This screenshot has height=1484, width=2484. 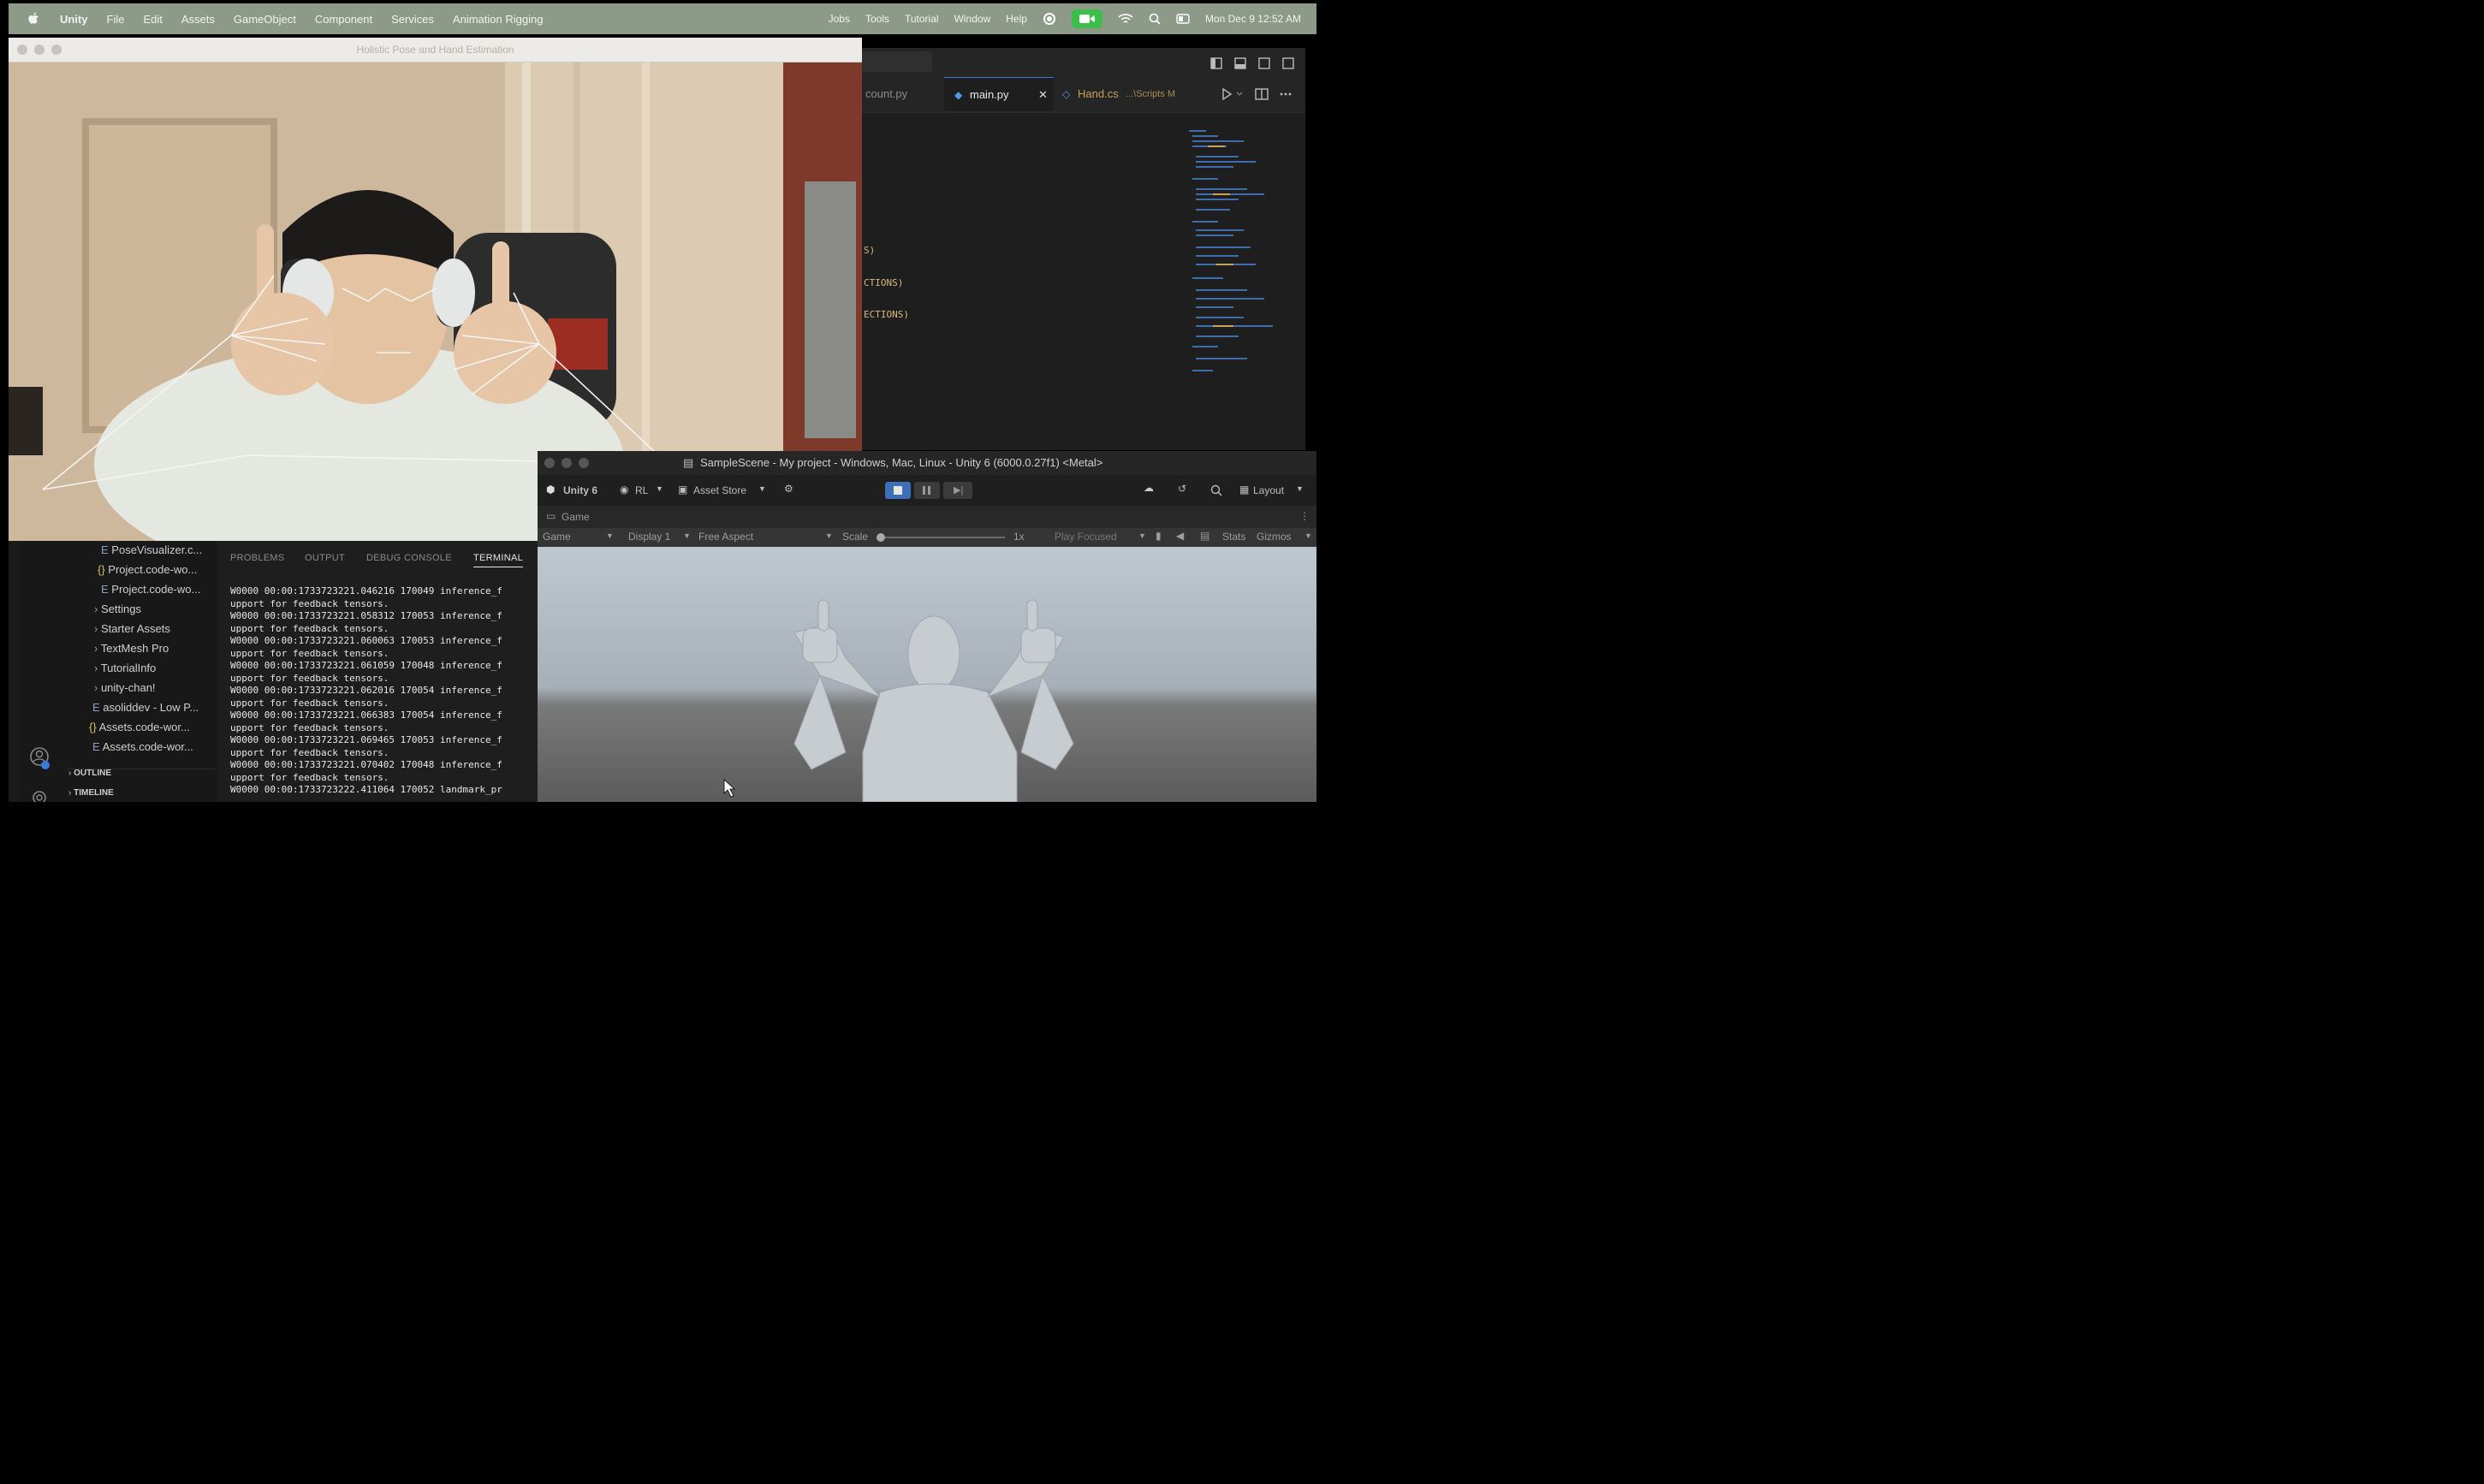 What do you see at coordinates (40, 795) in the screenshot?
I see `gear-icon` at bounding box center [40, 795].